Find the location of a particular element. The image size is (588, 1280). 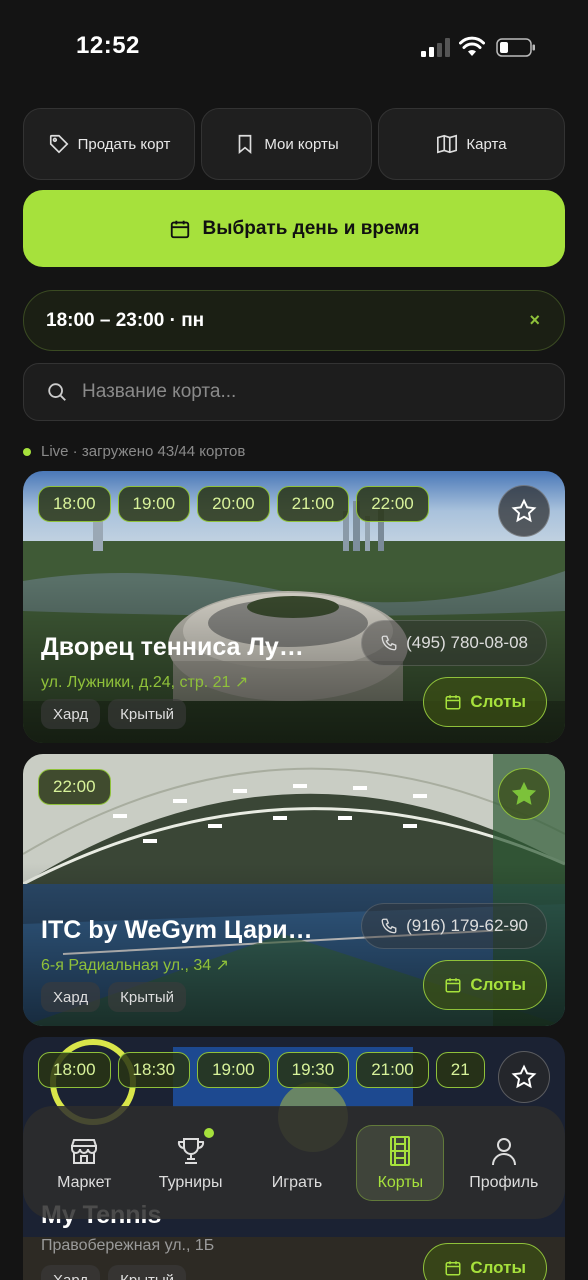

sell-court-button: Продать корт is located at coordinates (109, 144).